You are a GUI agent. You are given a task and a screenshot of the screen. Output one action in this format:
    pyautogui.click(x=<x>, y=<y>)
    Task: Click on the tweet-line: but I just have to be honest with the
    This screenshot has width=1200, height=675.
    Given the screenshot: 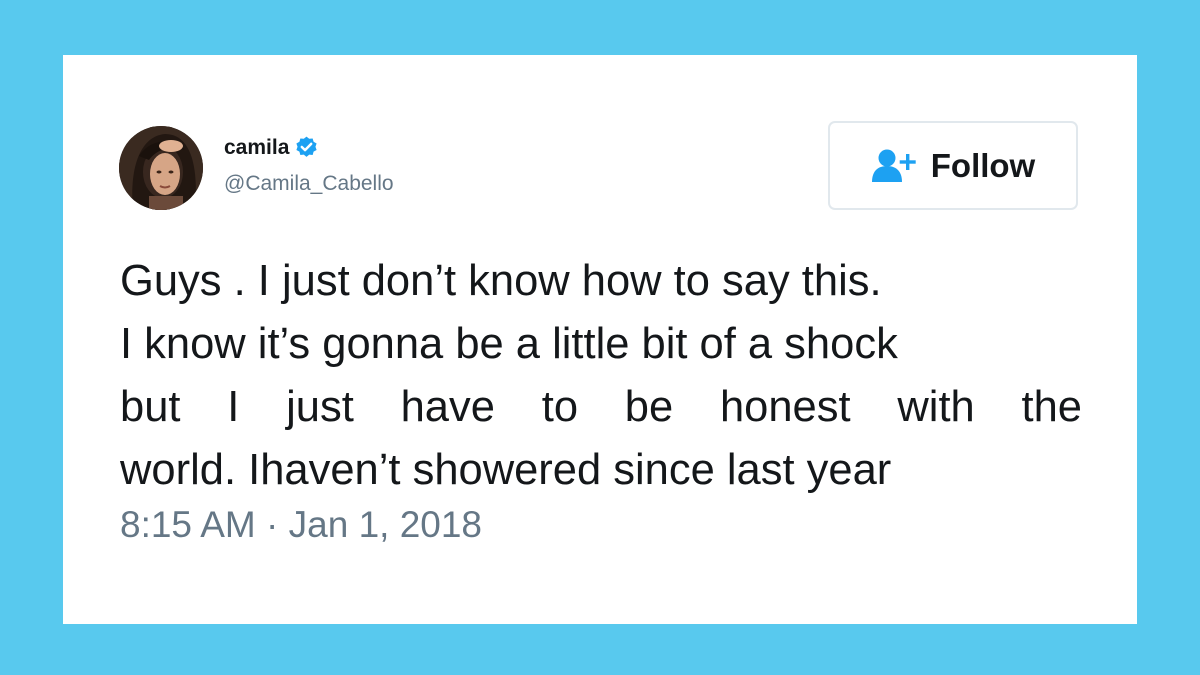 What is the action you would take?
    pyautogui.click(x=601, y=407)
    